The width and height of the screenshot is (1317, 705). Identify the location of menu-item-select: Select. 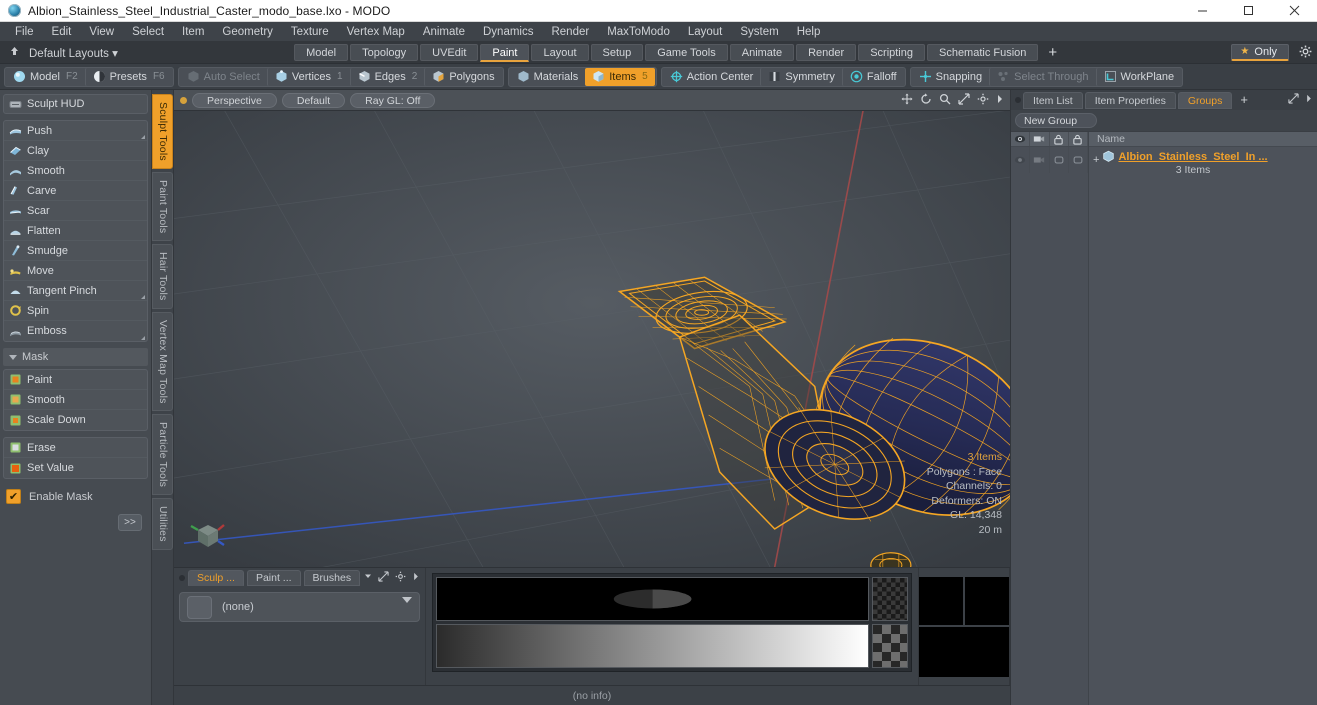
(148, 32).